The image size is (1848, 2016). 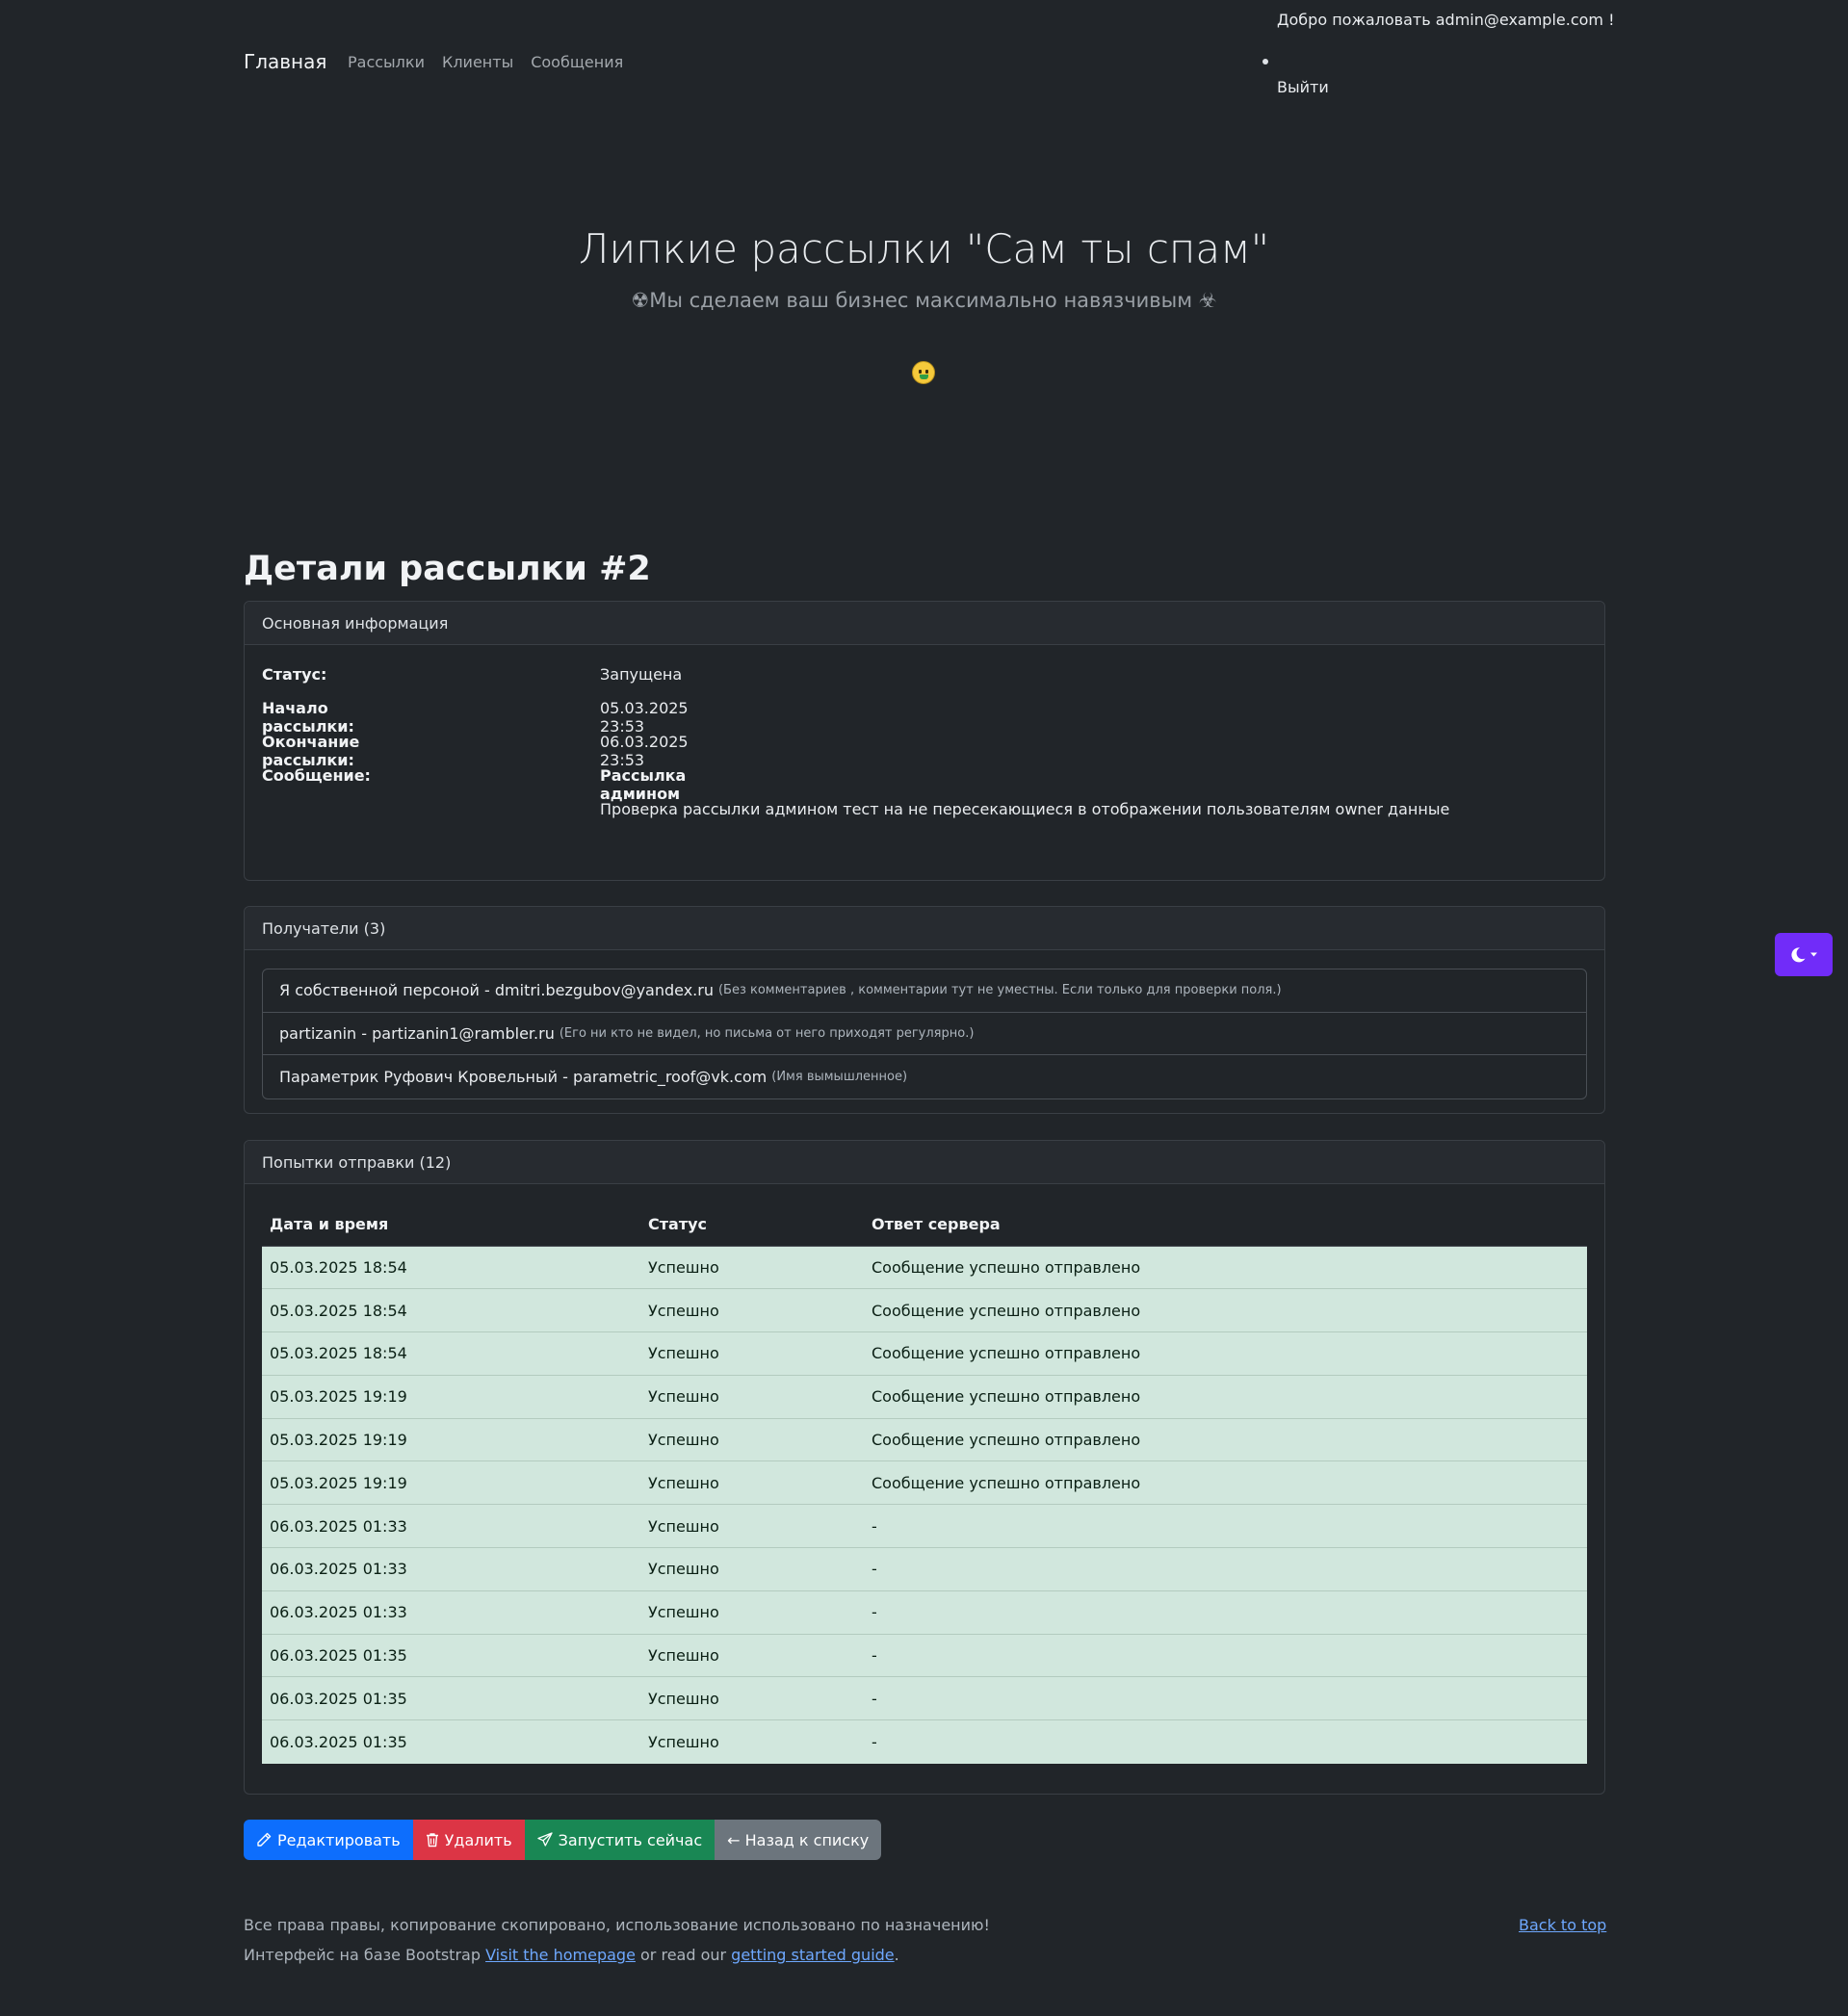 What do you see at coordinates (451, 1225) in the screenshot?
I see `column-header-datetime: Дата и время` at bounding box center [451, 1225].